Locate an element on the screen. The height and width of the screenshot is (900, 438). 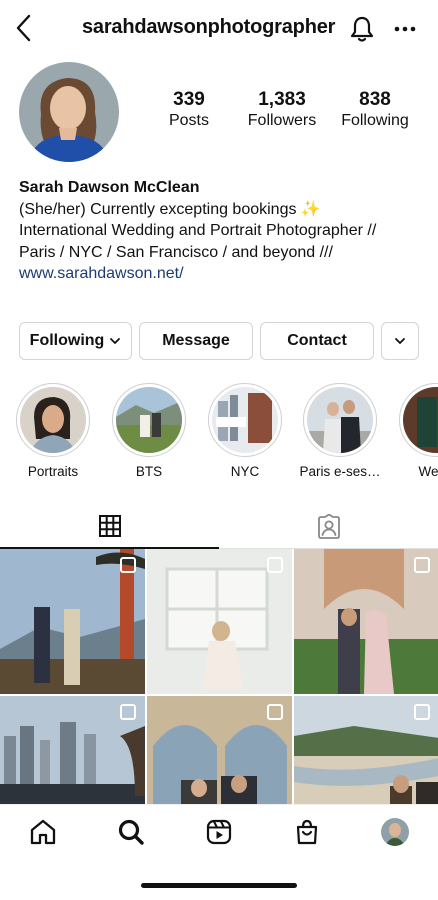
followers-count: 1,383 is located at coordinates (282, 99).